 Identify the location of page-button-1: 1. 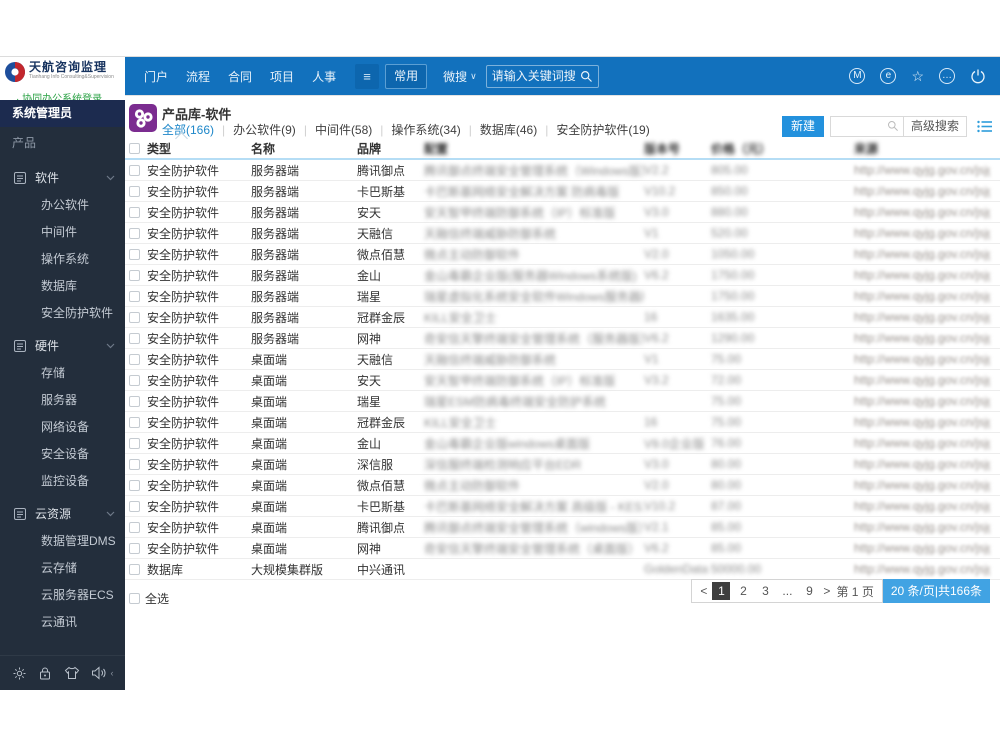
(721, 591).